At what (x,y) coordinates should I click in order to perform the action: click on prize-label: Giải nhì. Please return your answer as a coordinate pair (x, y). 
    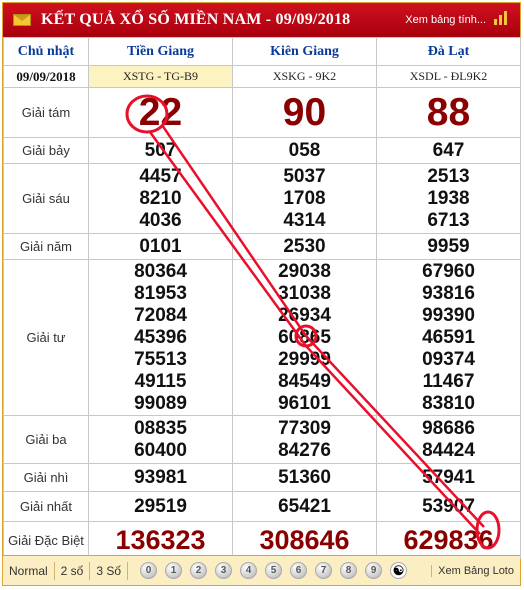
    Looking at the image, I should click on (46, 477).